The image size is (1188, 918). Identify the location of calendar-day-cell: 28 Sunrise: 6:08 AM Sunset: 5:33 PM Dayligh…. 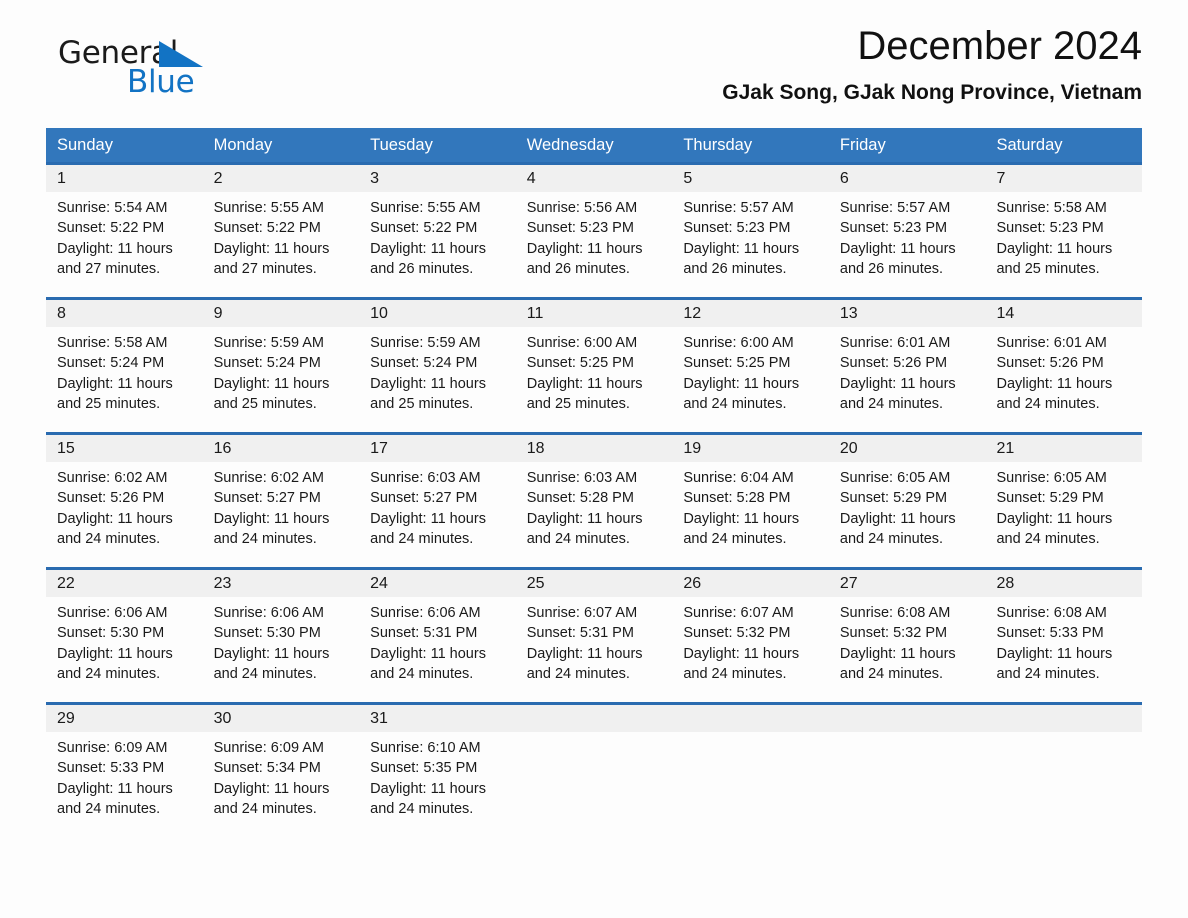
(1064, 634).